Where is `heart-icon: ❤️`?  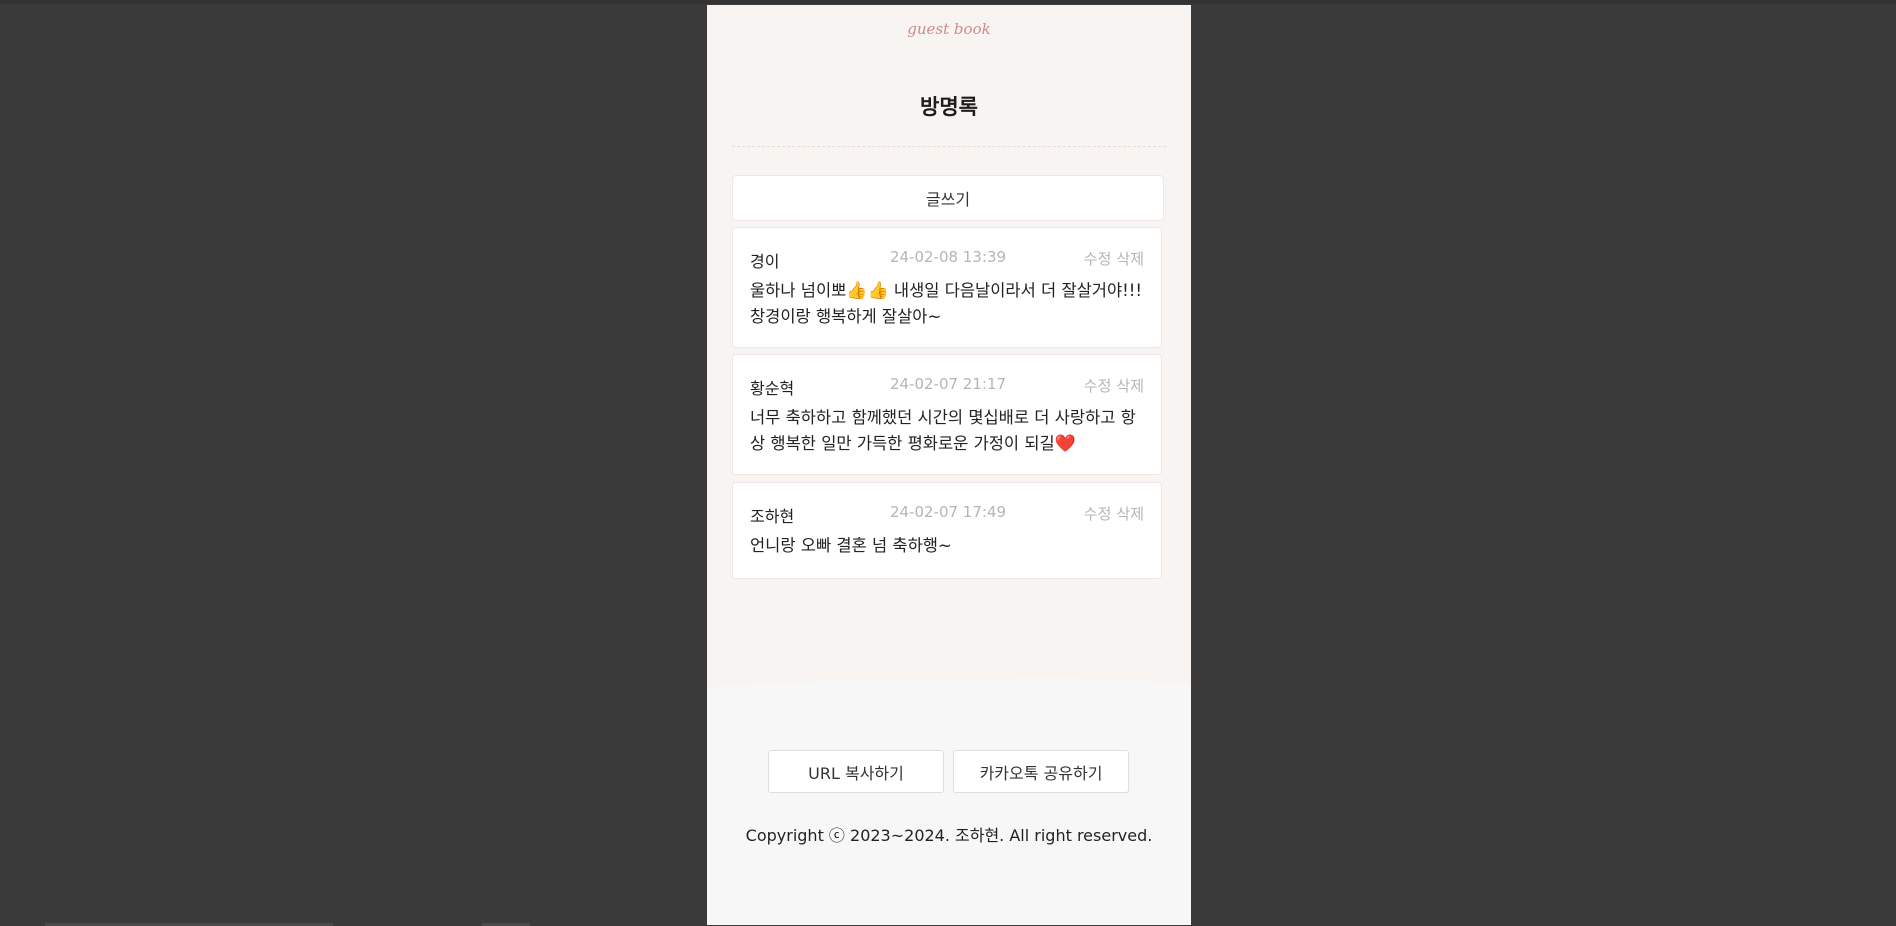 heart-icon: ❤️ is located at coordinates (1065, 444).